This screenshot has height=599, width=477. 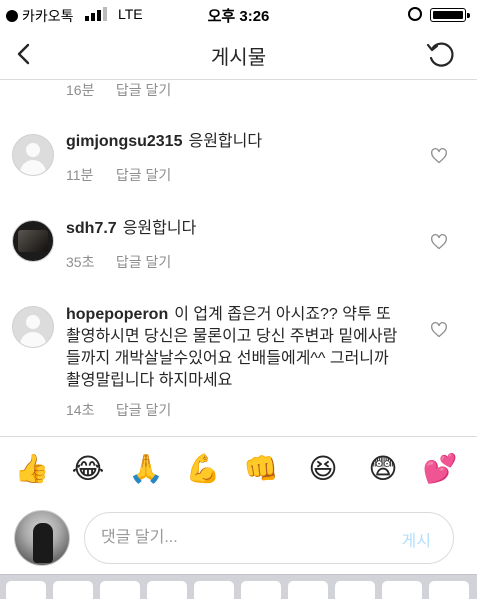 I want to click on comment-meta: 35초 답글 달기, so click(x=118, y=262).